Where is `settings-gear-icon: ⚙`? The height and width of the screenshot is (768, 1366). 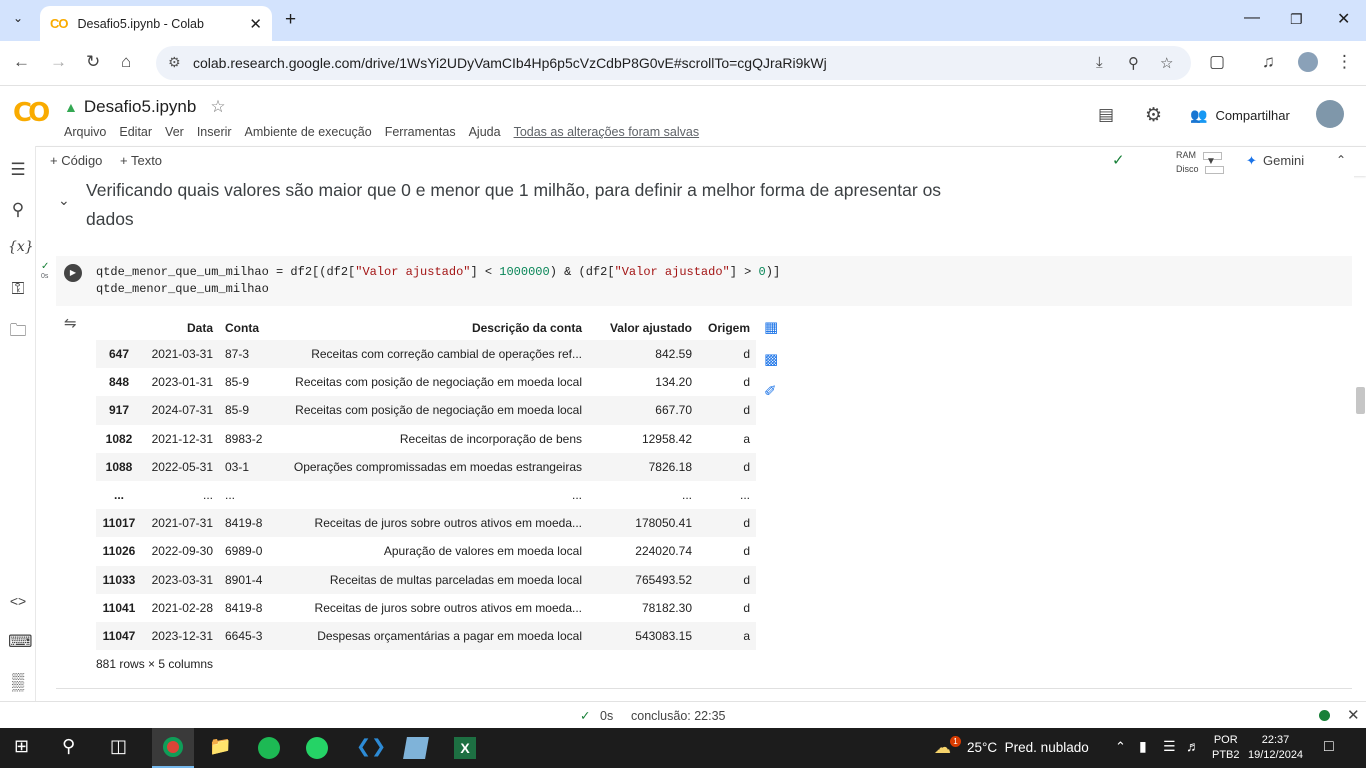
settings-gear-icon: ⚙ is located at coordinates (1153, 115).